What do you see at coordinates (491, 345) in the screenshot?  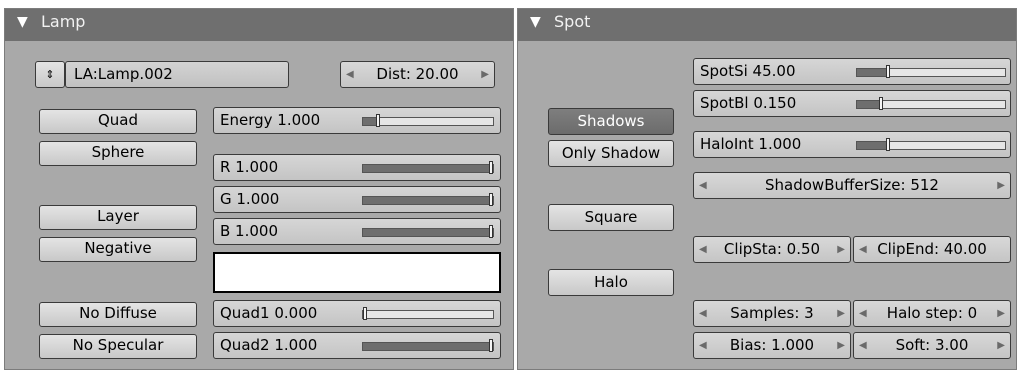 I see `quad2-knob` at bounding box center [491, 345].